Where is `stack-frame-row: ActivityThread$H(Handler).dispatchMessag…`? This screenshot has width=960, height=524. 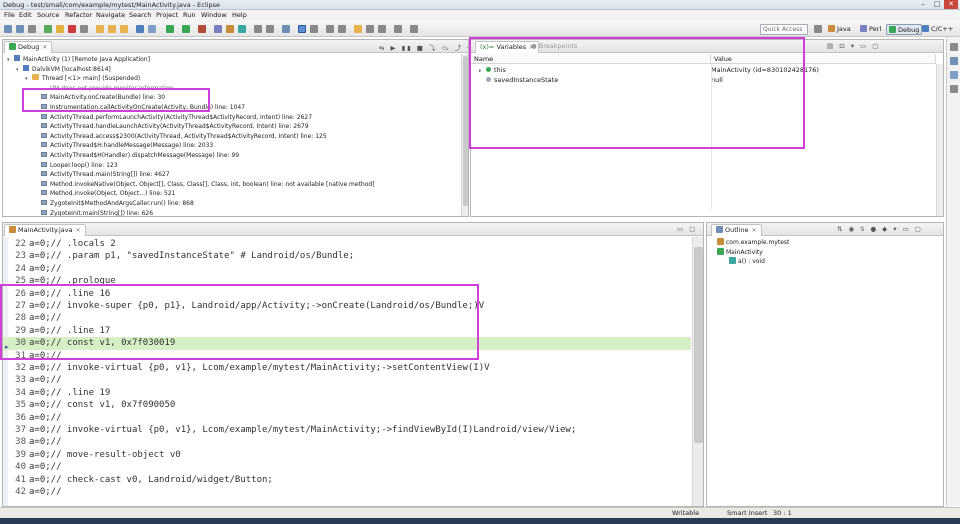
stack-frame-row: ActivityThread$H(Handler).dispatchMessag… is located at coordinates (136, 155).